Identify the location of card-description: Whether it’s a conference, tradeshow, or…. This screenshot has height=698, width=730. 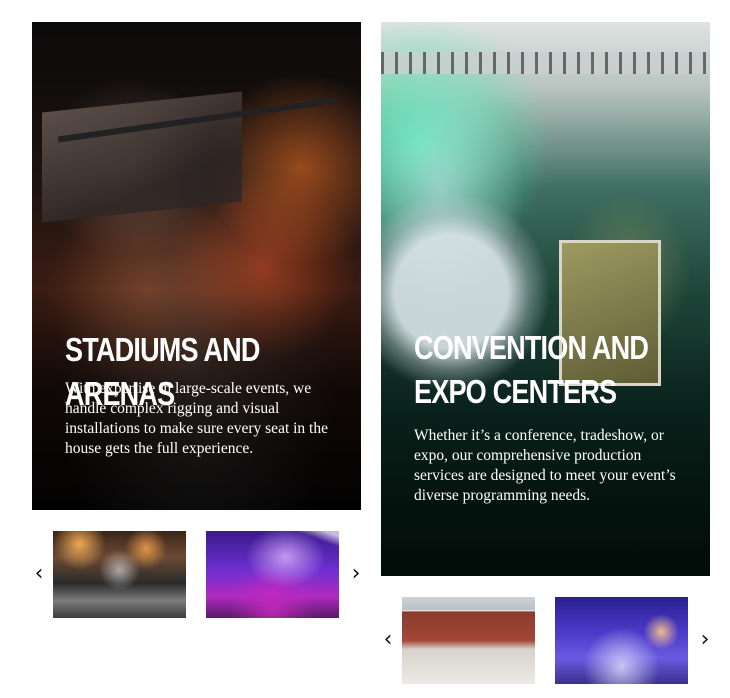
(545, 465).